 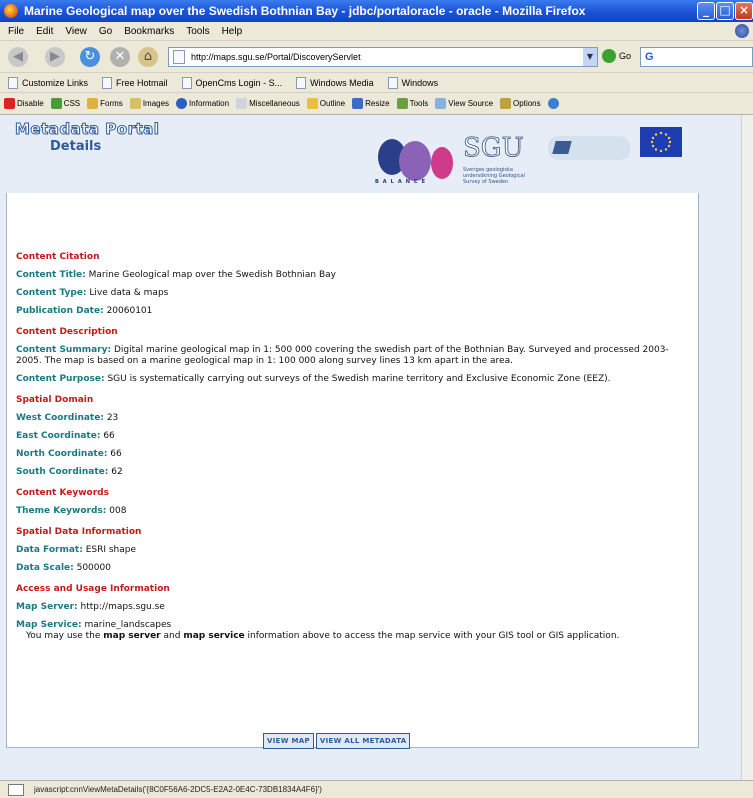 What do you see at coordinates (76, 31) in the screenshot?
I see `menu-view: View` at bounding box center [76, 31].